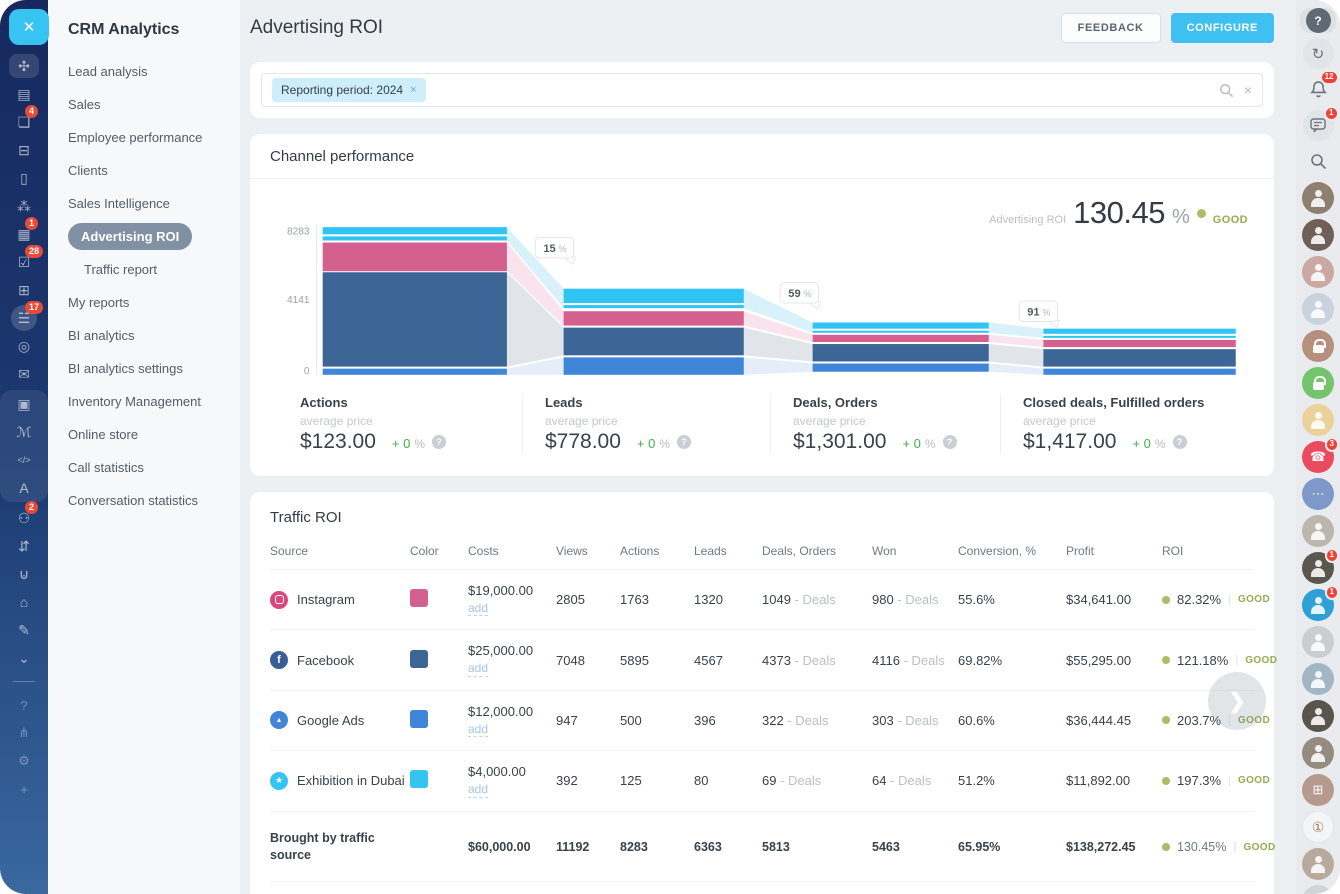 This screenshot has height=894, width=1340. Describe the element at coordinates (24, 206) in the screenshot. I see `users-icon: ⁂` at that location.